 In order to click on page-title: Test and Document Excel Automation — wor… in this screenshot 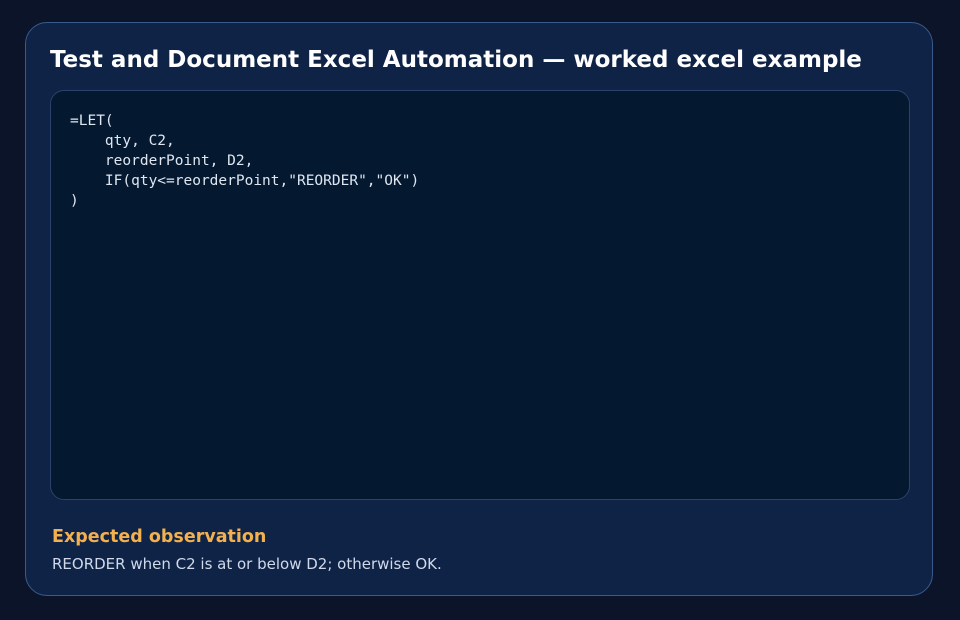, I will do `click(456, 60)`.